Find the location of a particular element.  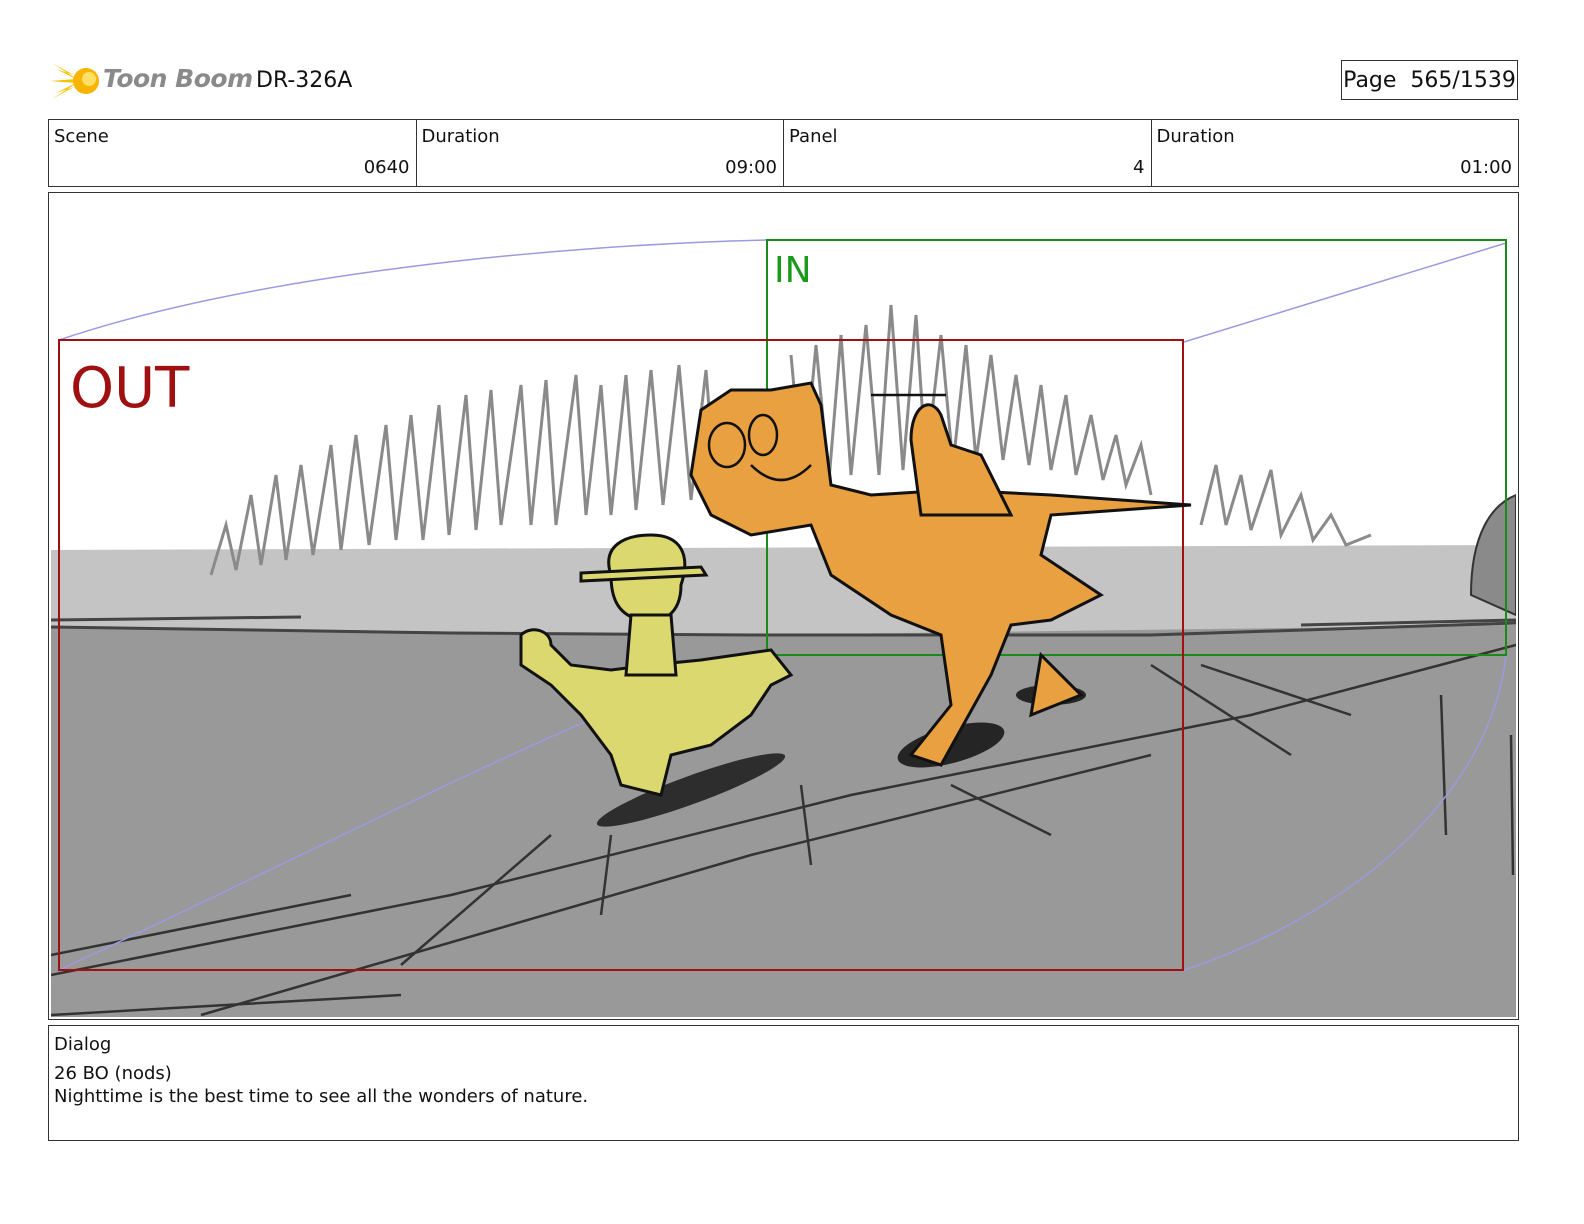

scene-label: Scene is located at coordinates (81, 136).